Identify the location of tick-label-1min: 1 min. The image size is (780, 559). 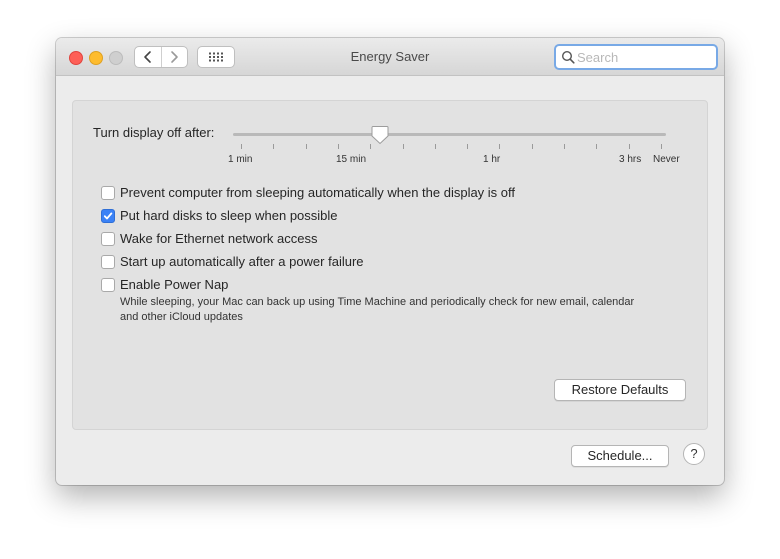
(240, 159).